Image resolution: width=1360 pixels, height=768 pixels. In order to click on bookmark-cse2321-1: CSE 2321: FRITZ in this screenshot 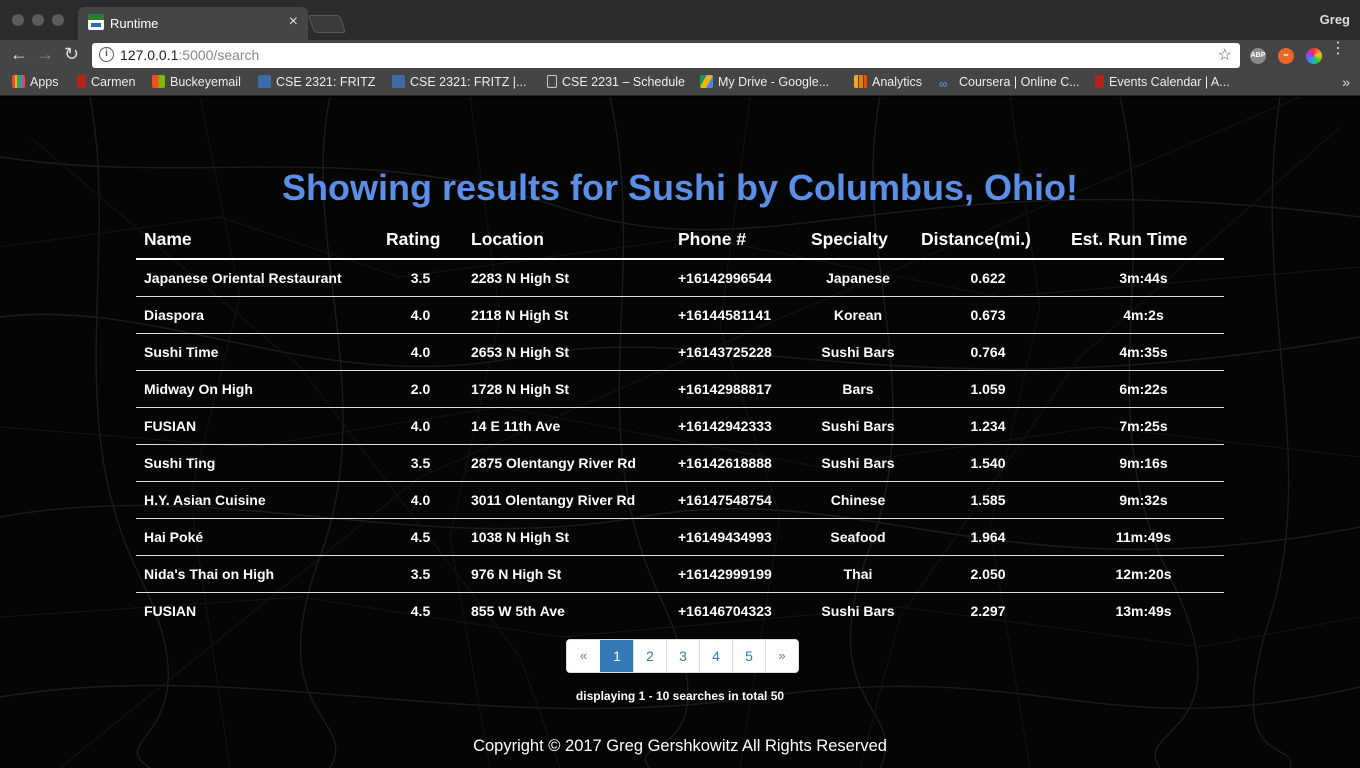, I will do `click(316, 82)`.